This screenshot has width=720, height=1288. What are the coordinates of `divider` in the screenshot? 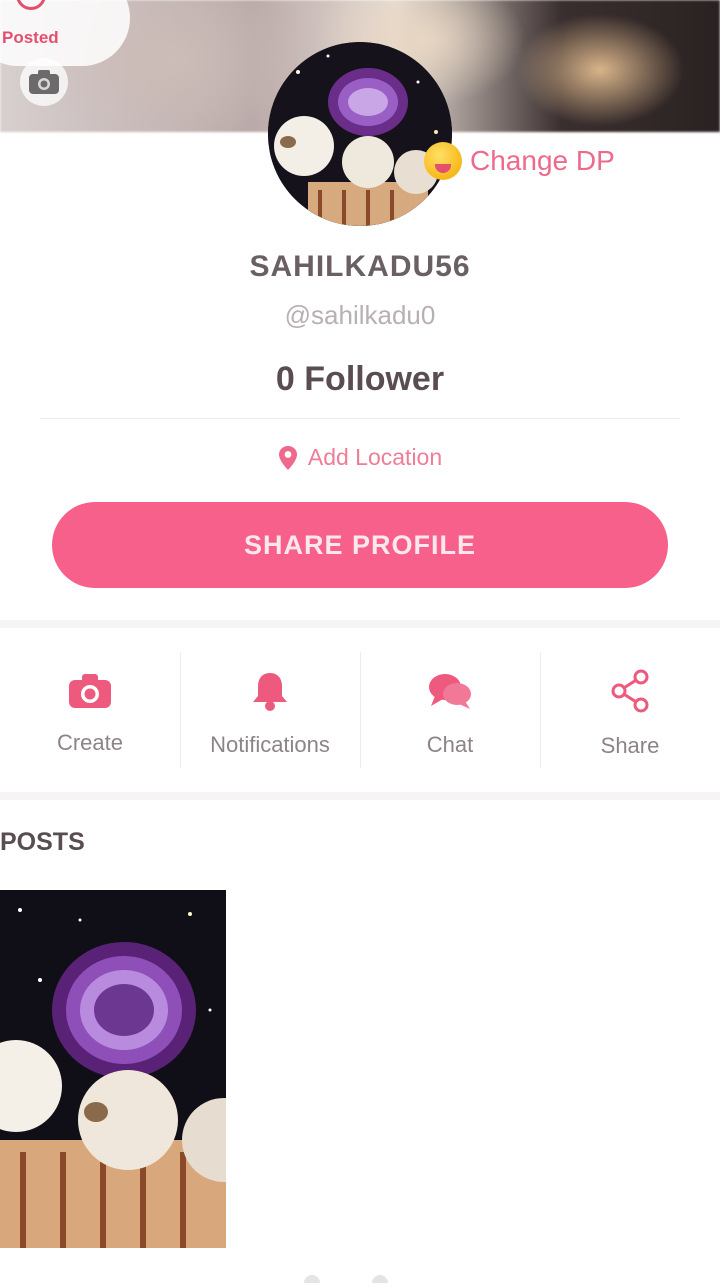 It's located at (360, 418).